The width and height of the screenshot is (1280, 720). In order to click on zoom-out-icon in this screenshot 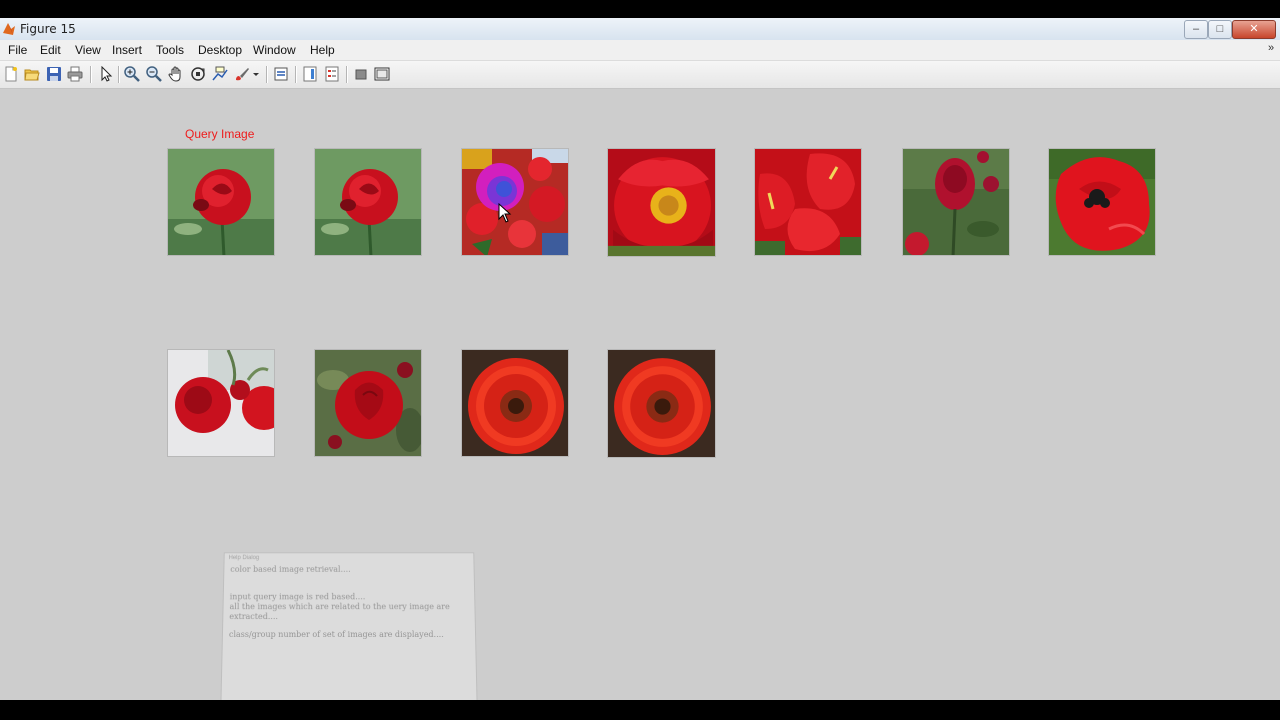, I will do `click(154, 74)`.